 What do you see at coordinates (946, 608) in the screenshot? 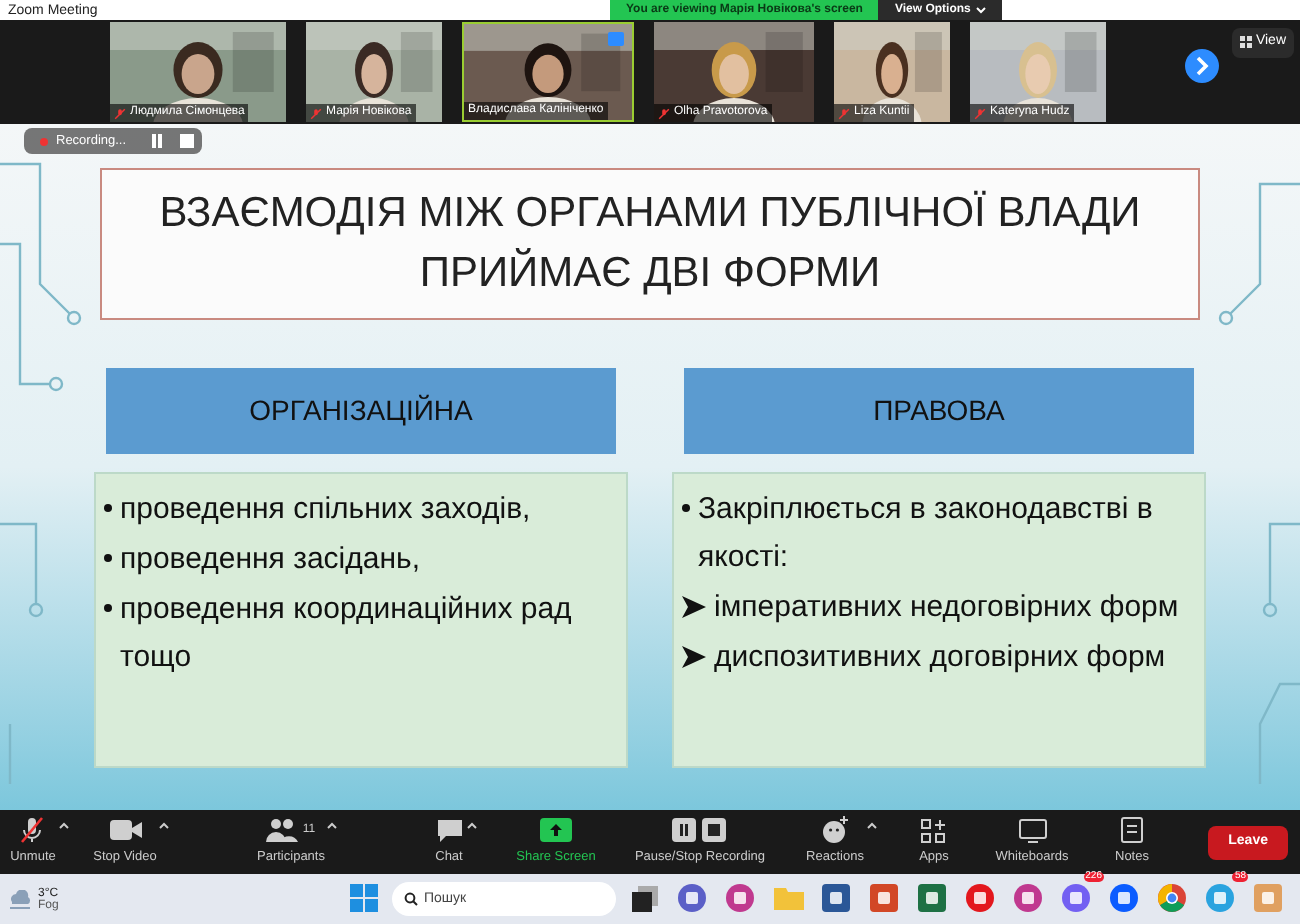
I see `slide-text: імперативних недоговірних форм` at bounding box center [946, 608].